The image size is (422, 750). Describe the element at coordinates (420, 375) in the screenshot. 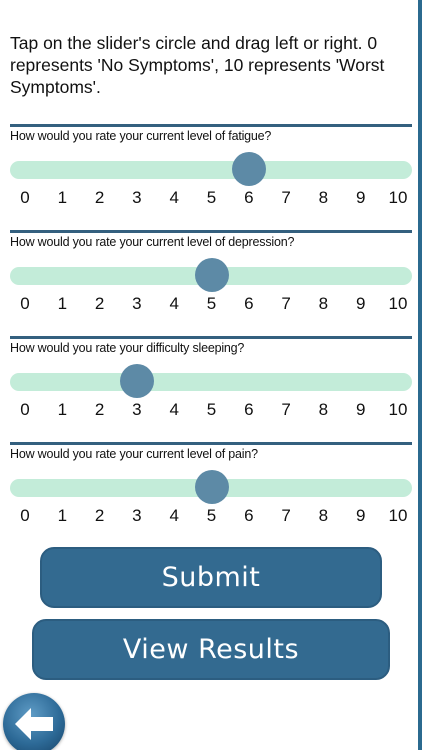

I see `right-edge-bar` at that location.